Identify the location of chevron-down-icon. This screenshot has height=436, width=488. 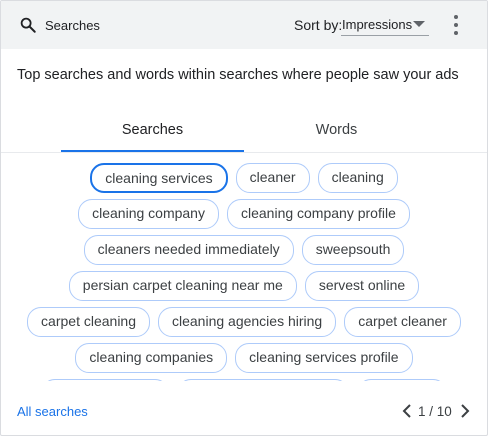
(419, 24).